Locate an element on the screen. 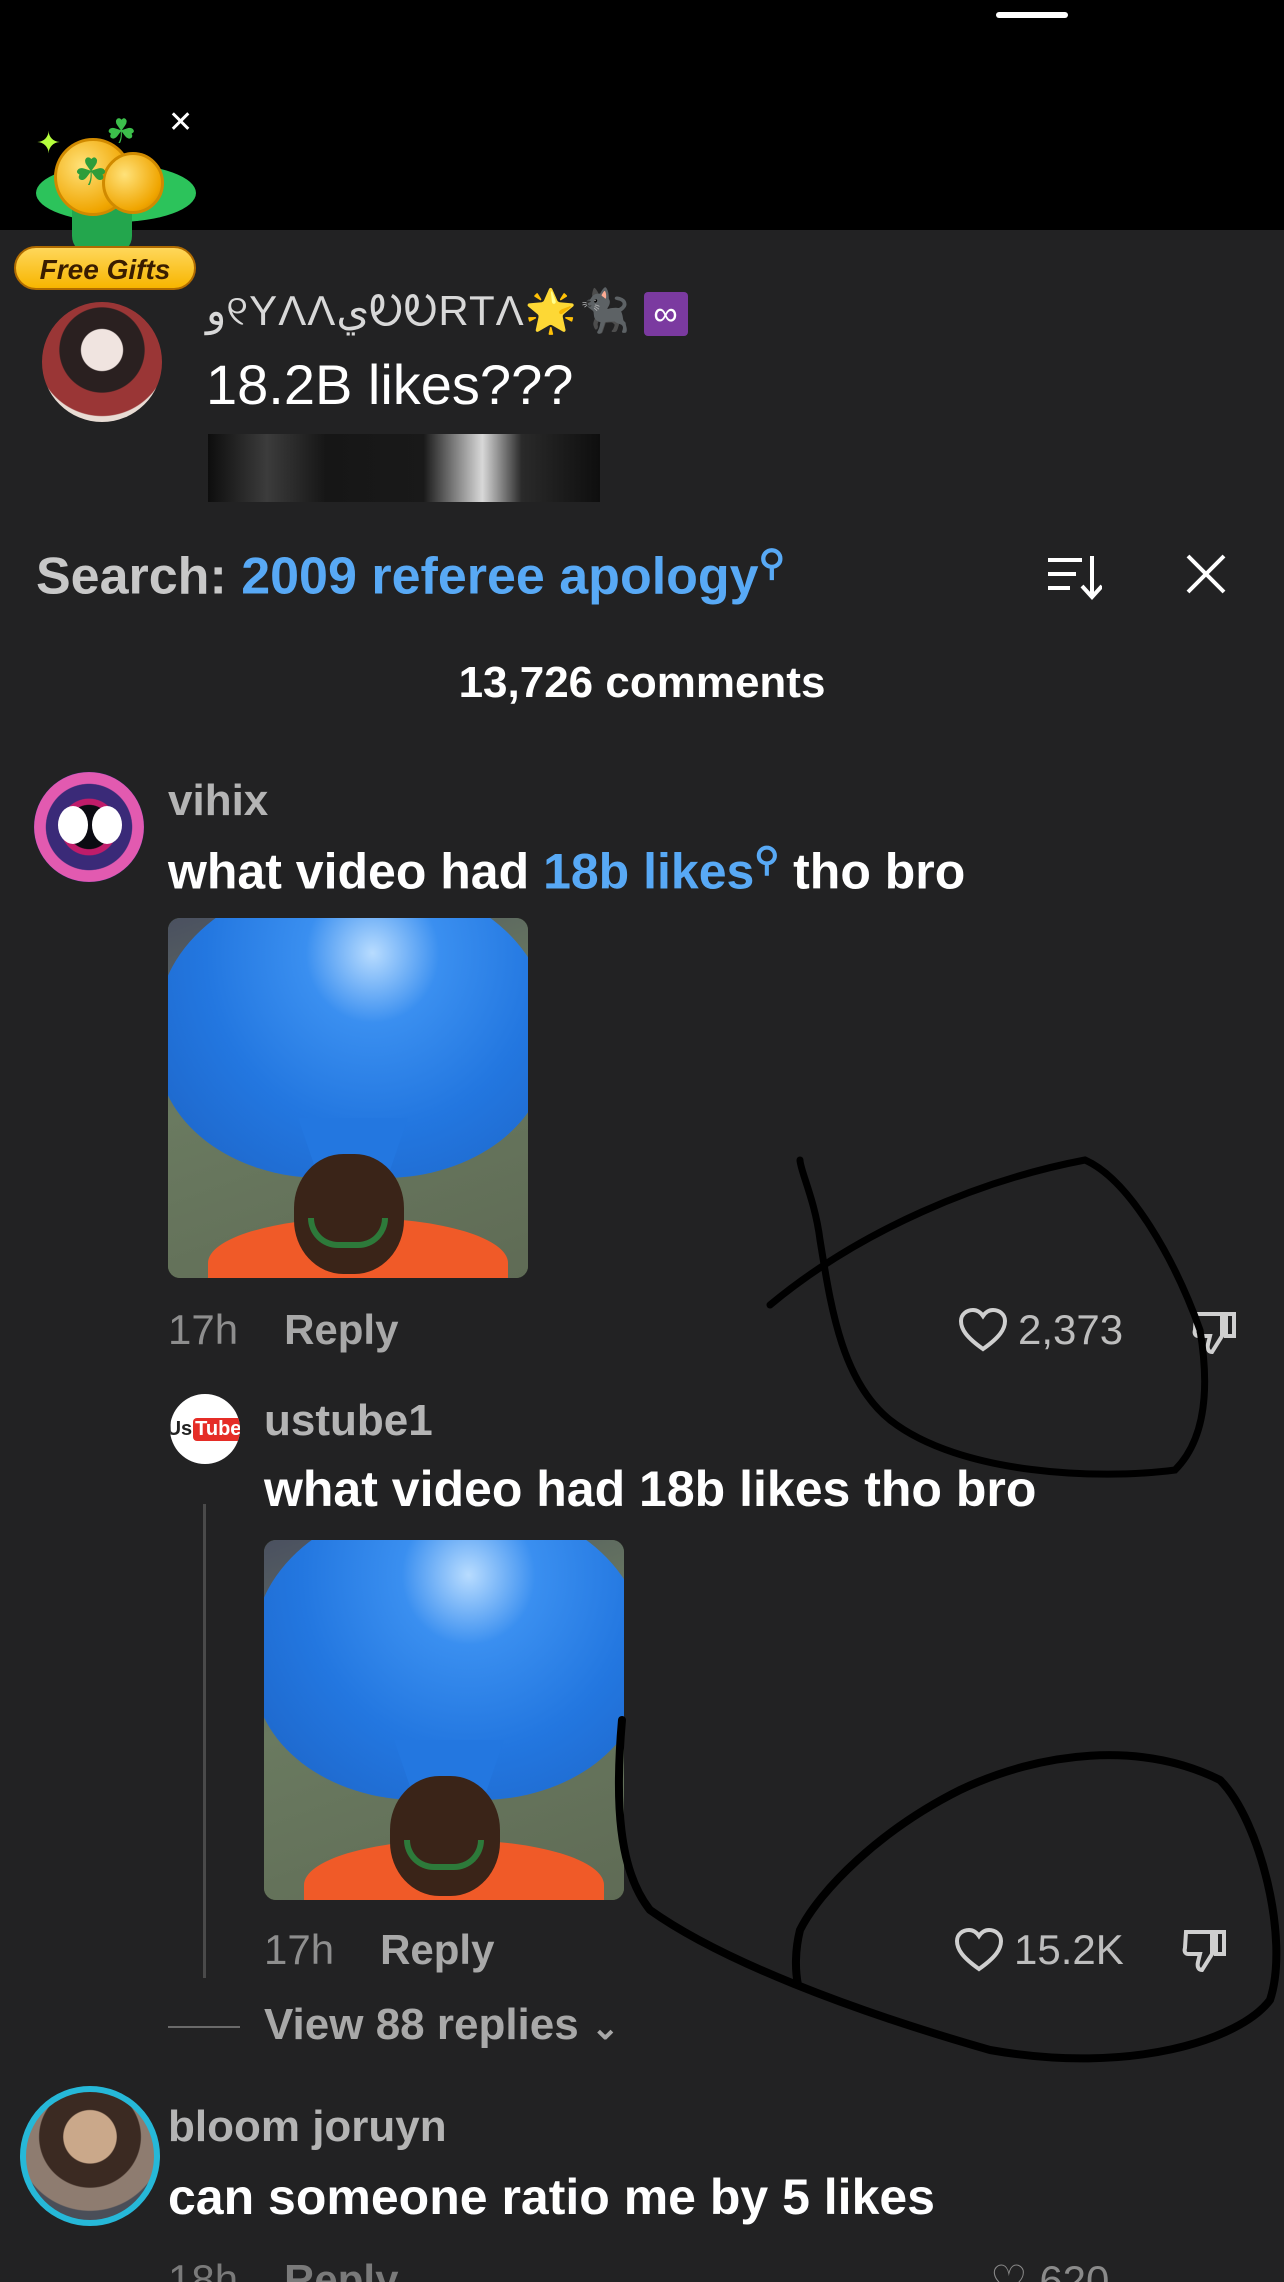  comment-text-pre: what video had is located at coordinates (356, 871).